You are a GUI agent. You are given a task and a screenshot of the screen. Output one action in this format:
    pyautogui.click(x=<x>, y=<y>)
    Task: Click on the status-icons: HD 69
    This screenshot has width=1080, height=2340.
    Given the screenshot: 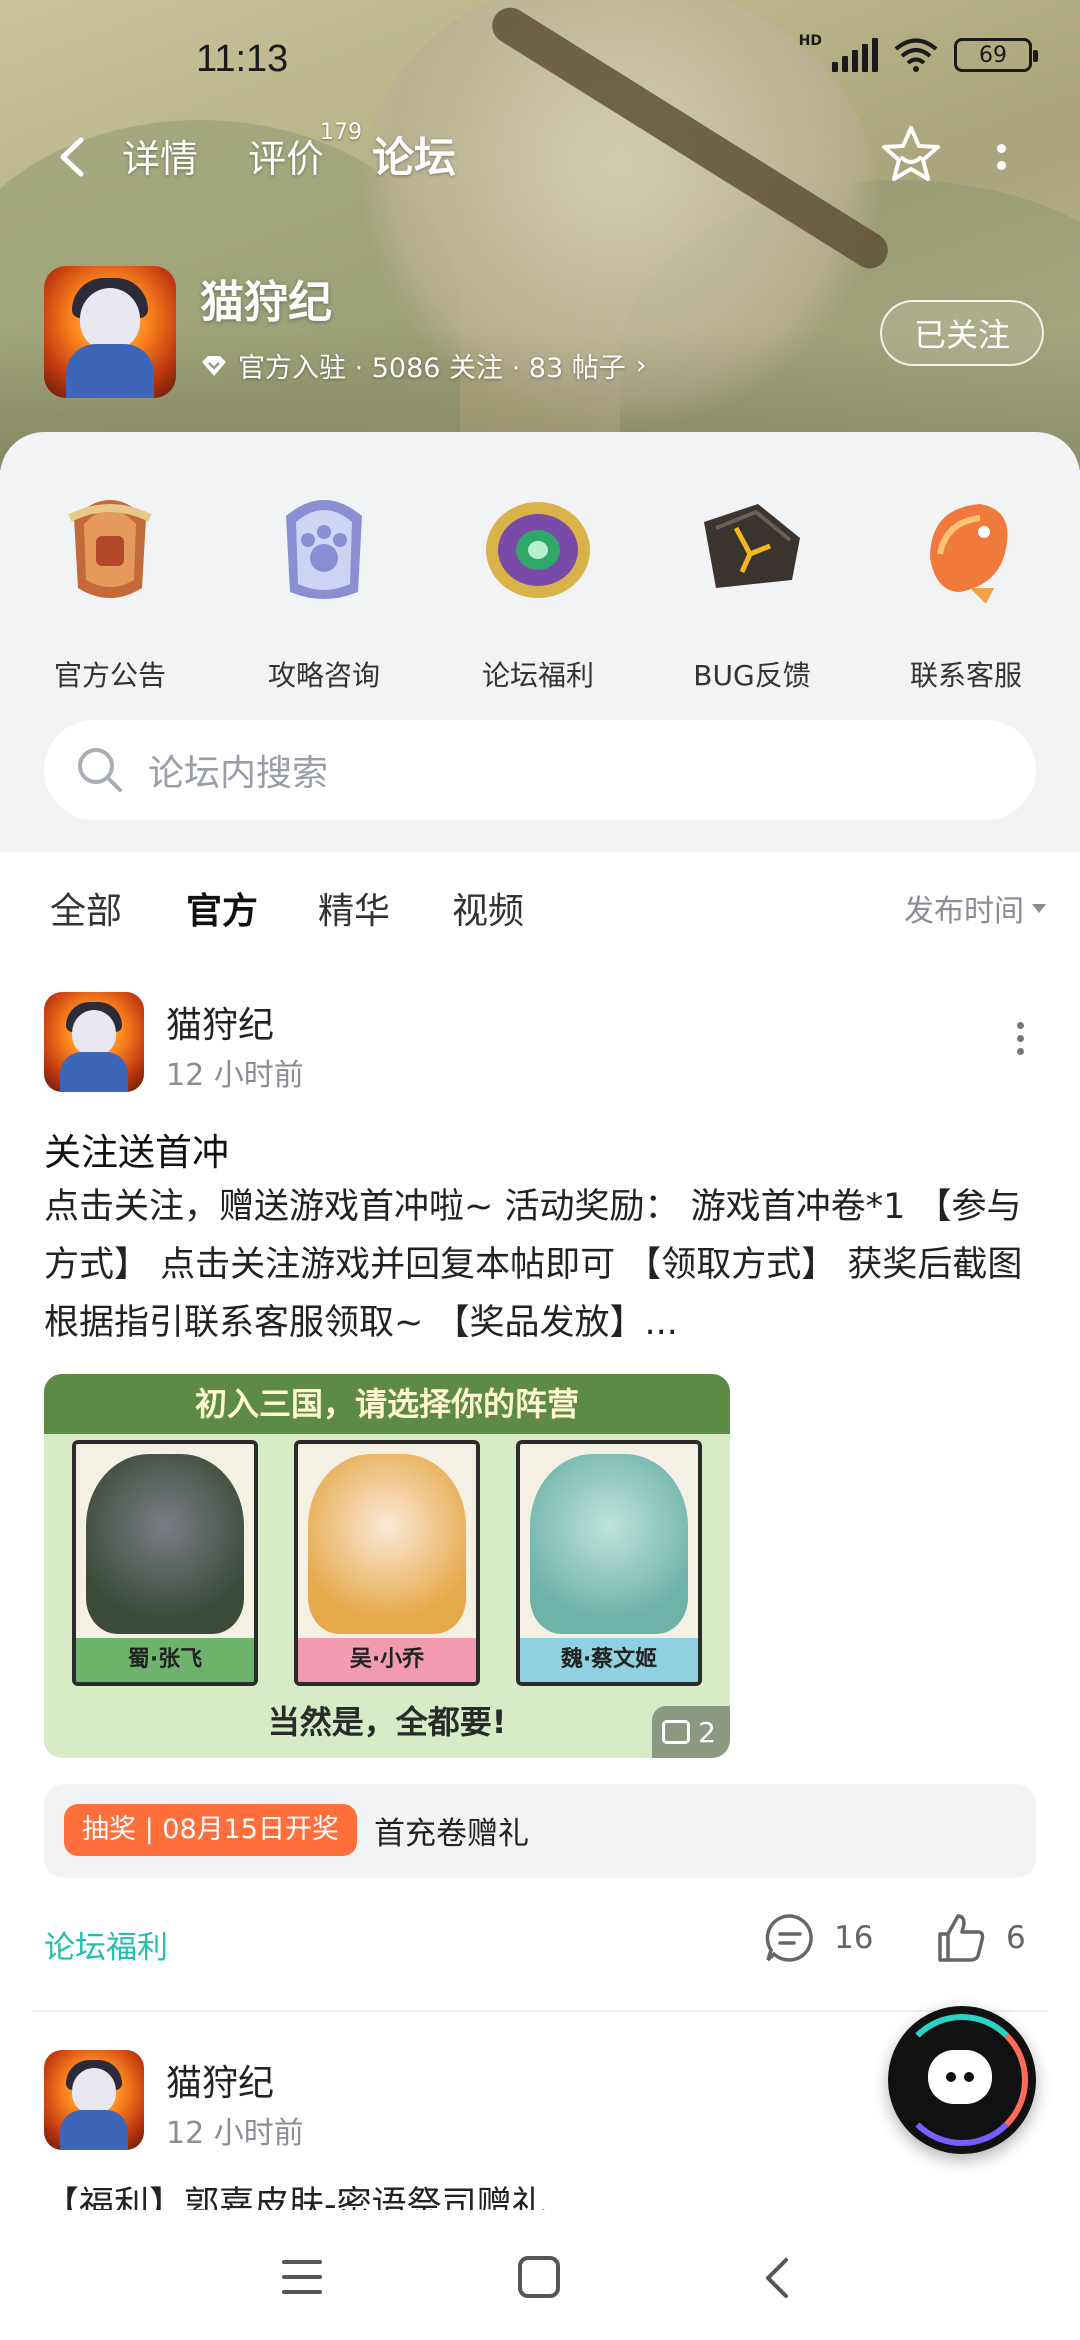 What is the action you would take?
    pyautogui.click(x=918, y=52)
    